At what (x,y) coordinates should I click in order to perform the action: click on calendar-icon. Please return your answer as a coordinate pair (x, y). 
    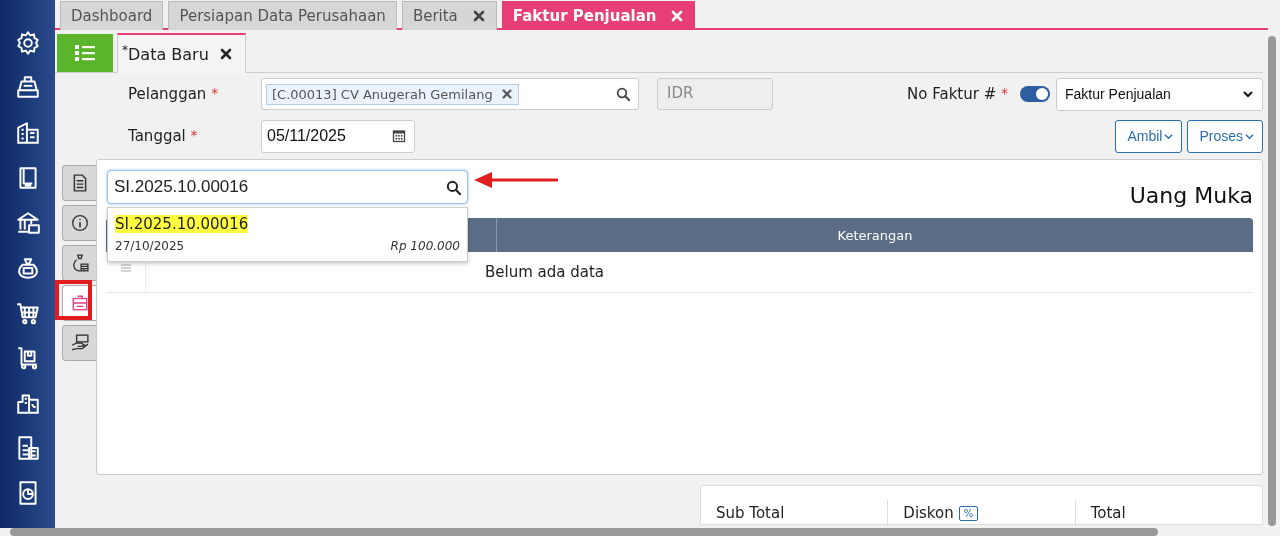
    Looking at the image, I should click on (399, 136).